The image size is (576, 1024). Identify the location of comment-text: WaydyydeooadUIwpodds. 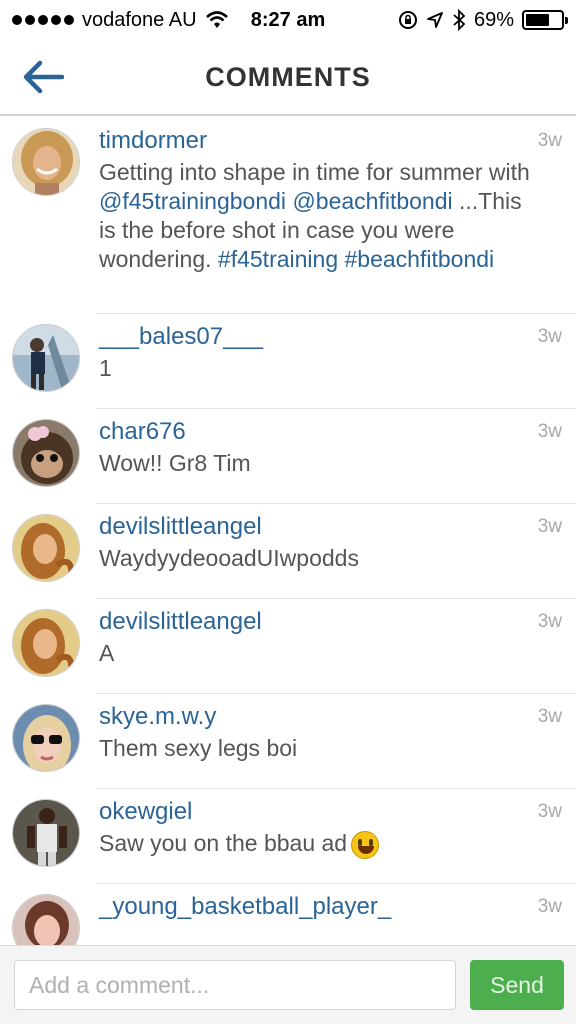
(229, 558).